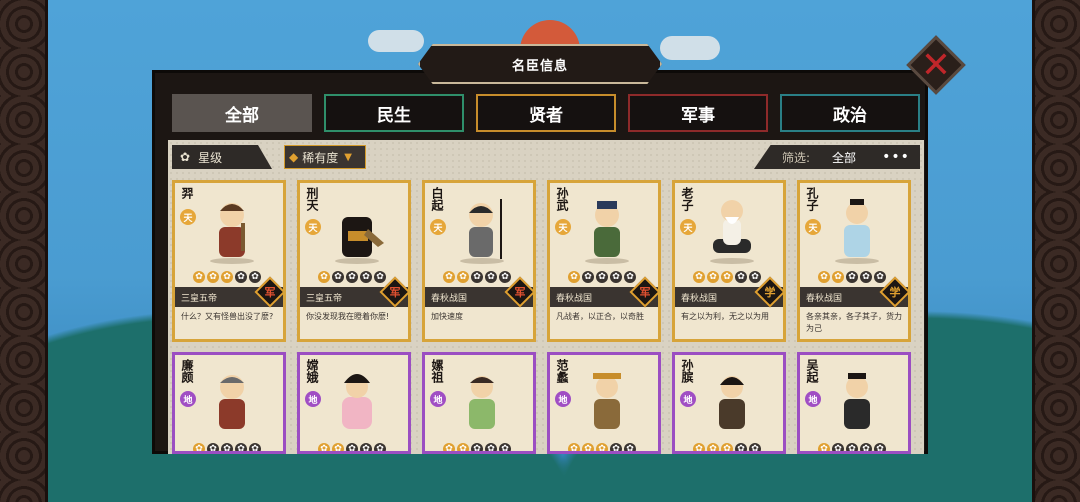 This screenshot has height=502, width=1080. What do you see at coordinates (546, 157) in the screenshot?
I see `filter-bar: ✿ 星级 ◆ 稀有度 ▼ 筛选: 全部 •••` at bounding box center [546, 157].